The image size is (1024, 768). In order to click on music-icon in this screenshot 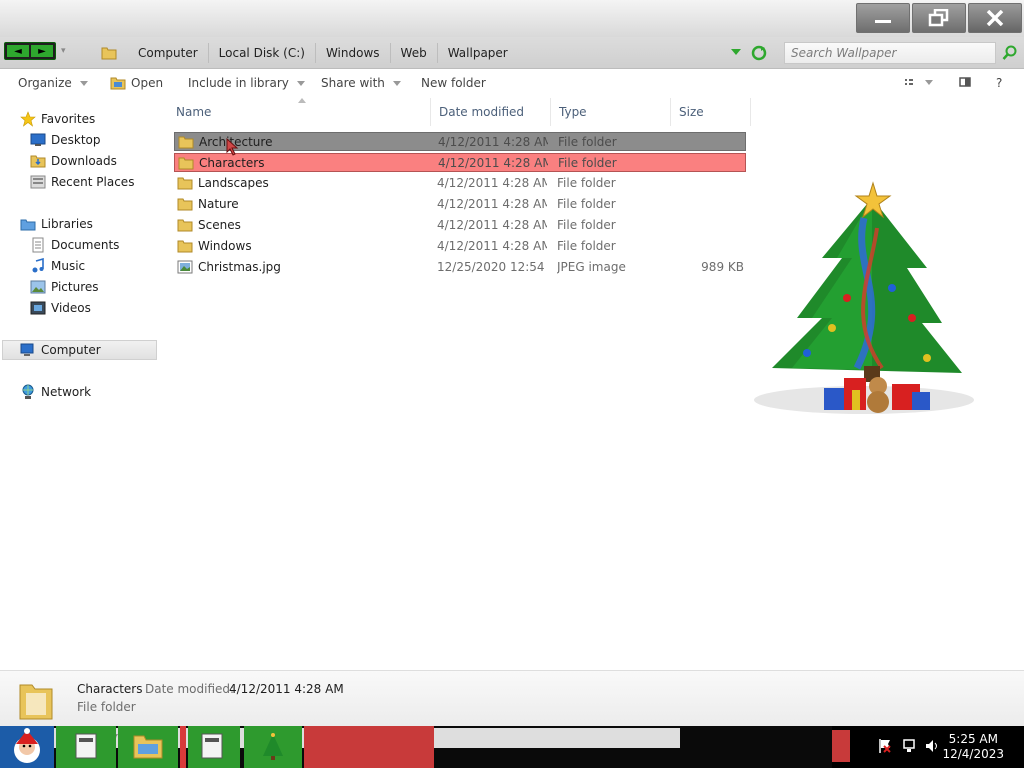, I will do `click(38, 266)`.